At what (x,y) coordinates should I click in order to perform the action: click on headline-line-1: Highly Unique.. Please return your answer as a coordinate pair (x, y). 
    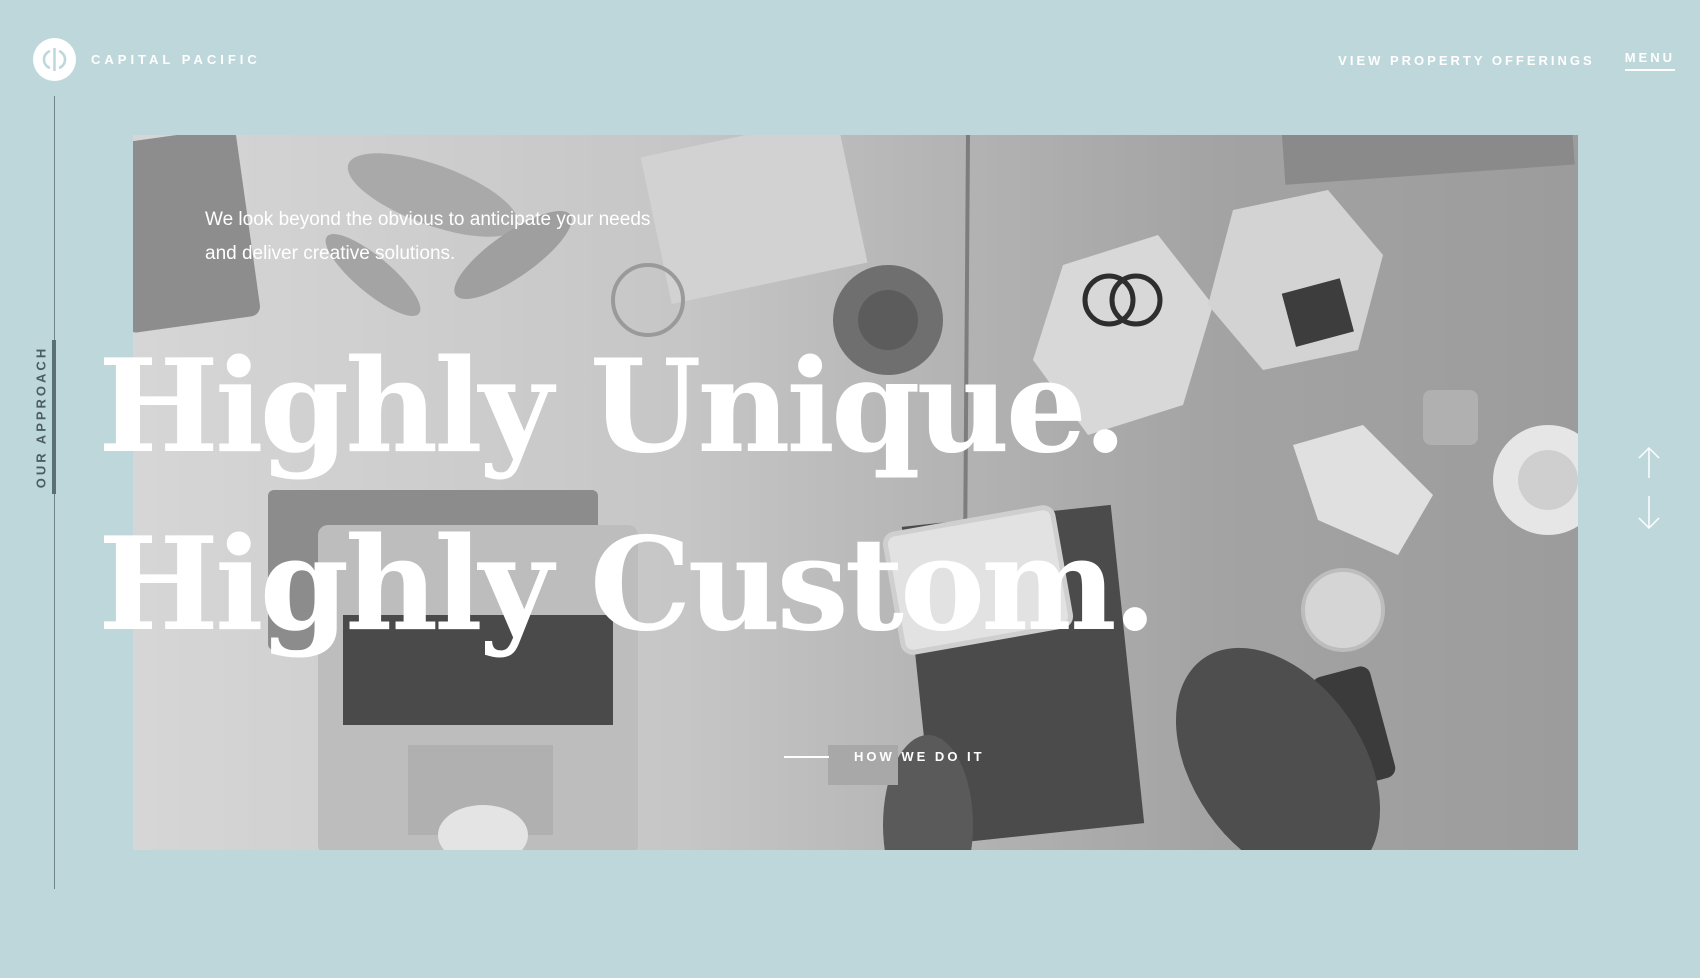
    Looking at the image, I should click on (613, 407).